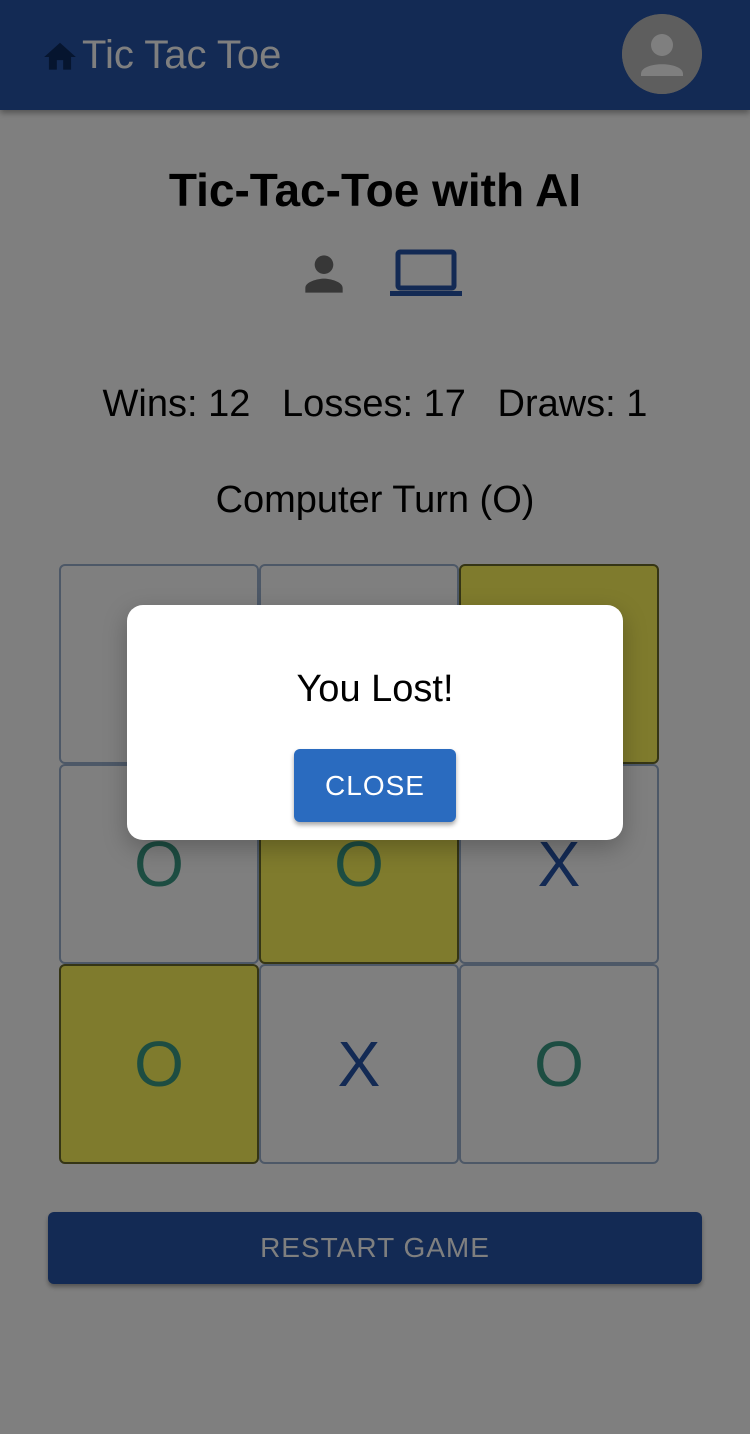  Describe the element at coordinates (375, 722) in the screenshot. I see `result-dialog: You Lost! CLOSE` at that location.